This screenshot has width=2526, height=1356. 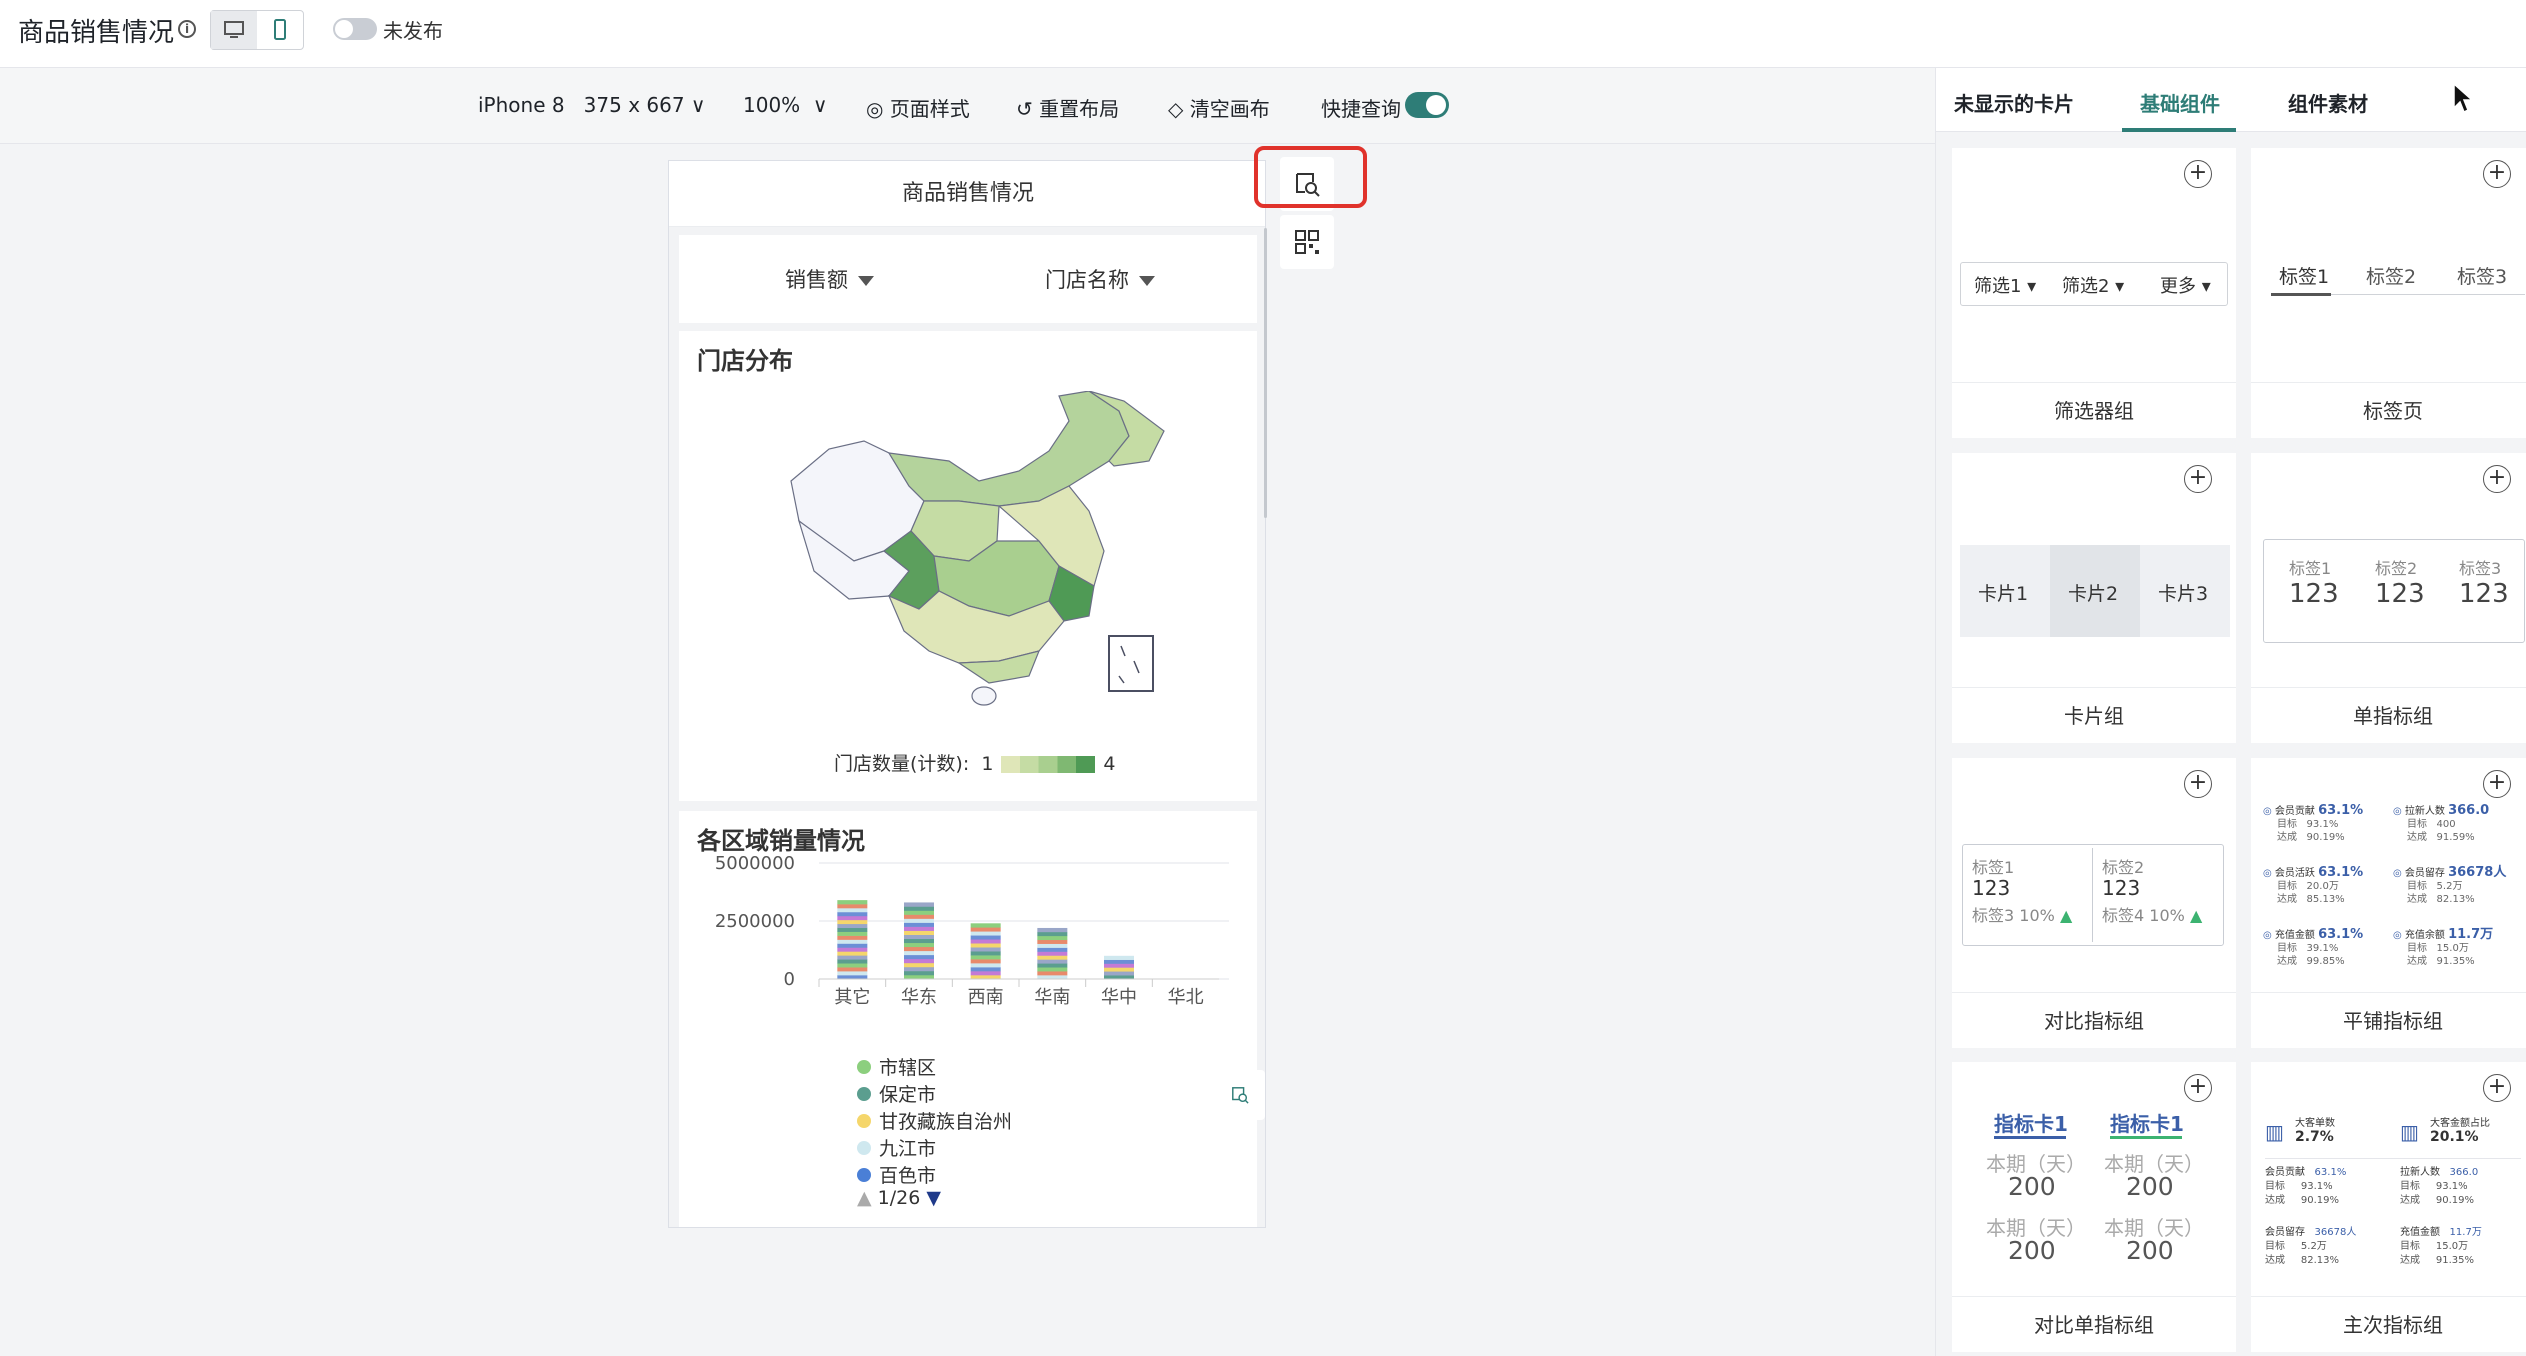 I want to click on desktop-icon, so click(x=234, y=30).